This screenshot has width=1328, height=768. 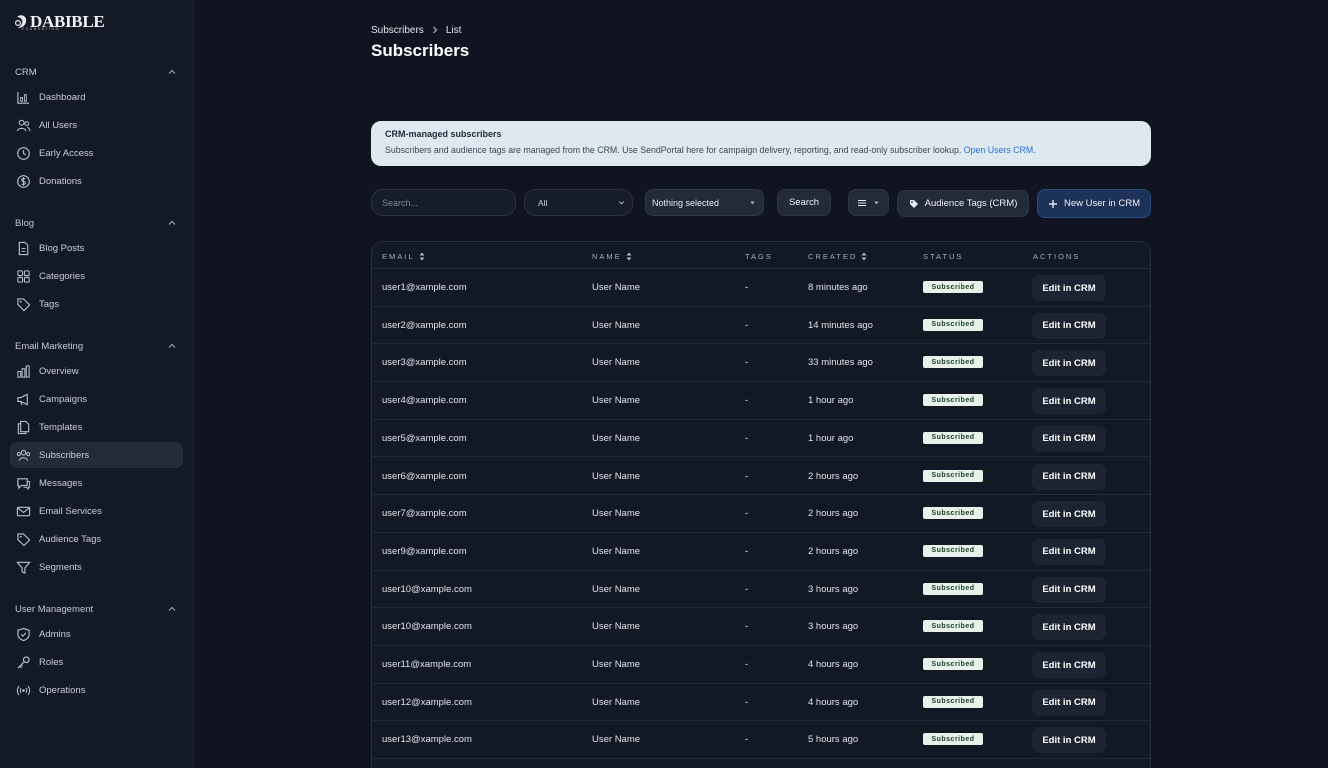 What do you see at coordinates (23, 371) in the screenshot?
I see `bar-chart-icon` at bounding box center [23, 371].